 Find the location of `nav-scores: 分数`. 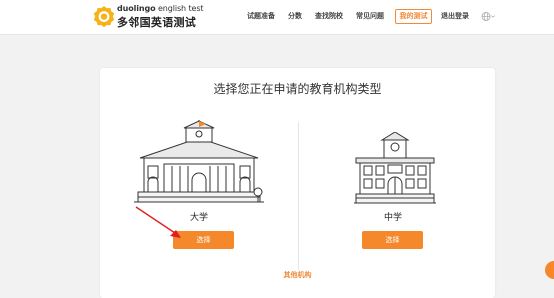

nav-scores: 分数 is located at coordinates (295, 16).